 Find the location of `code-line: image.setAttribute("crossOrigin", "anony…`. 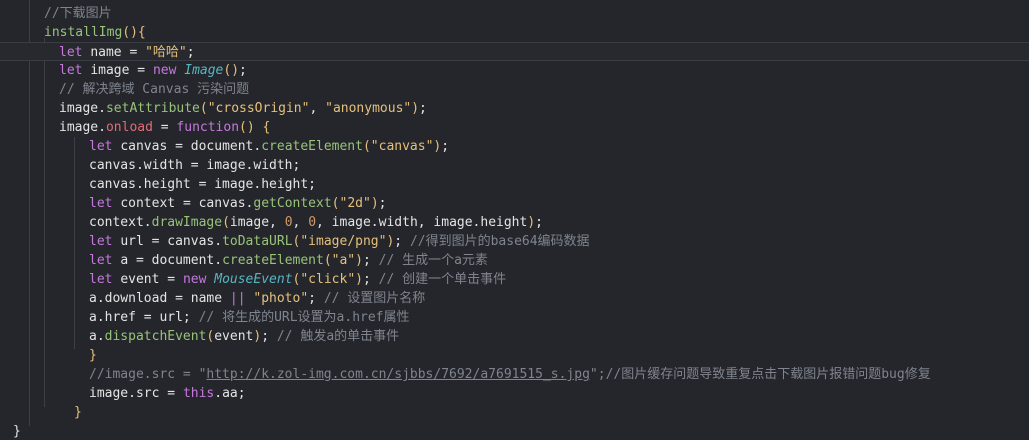

code-line: image.setAttribute("crossOrigin", "anony… is located at coordinates (213, 108).